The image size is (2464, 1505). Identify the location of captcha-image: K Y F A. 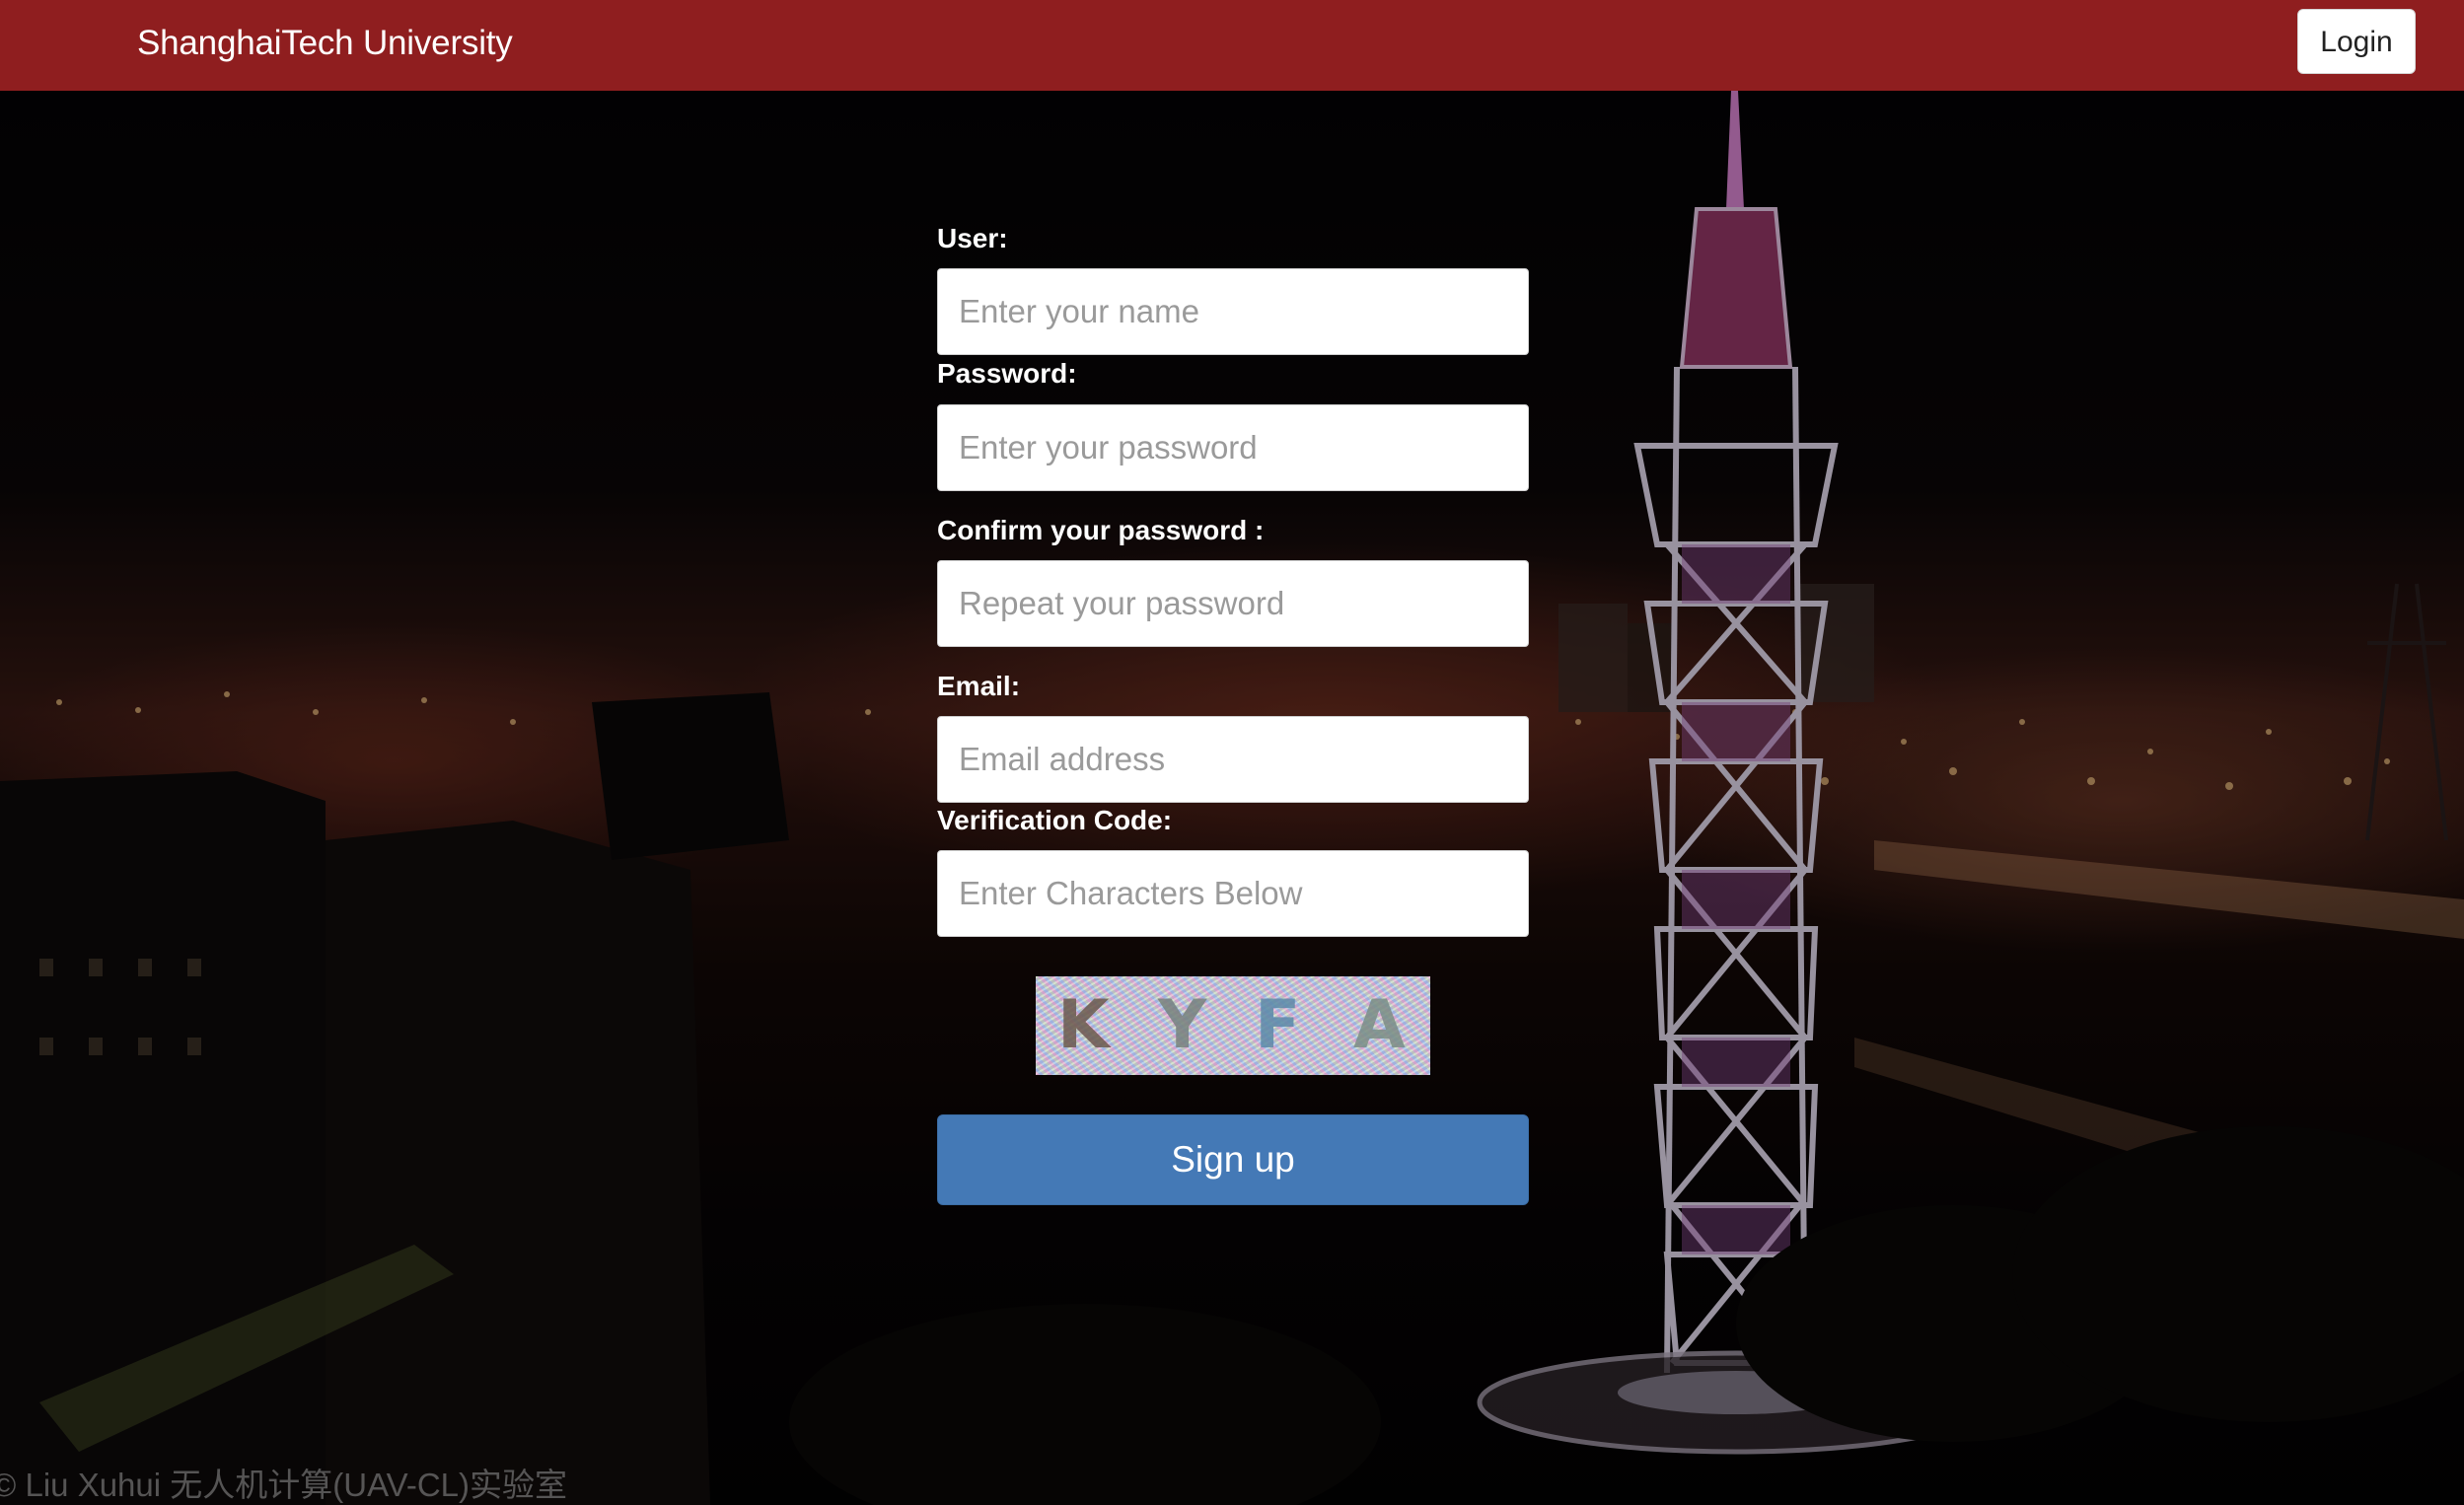
(1233, 1025).